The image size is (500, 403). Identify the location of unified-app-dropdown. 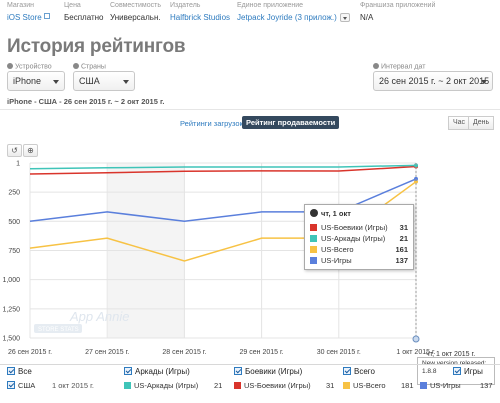
(344, 18).